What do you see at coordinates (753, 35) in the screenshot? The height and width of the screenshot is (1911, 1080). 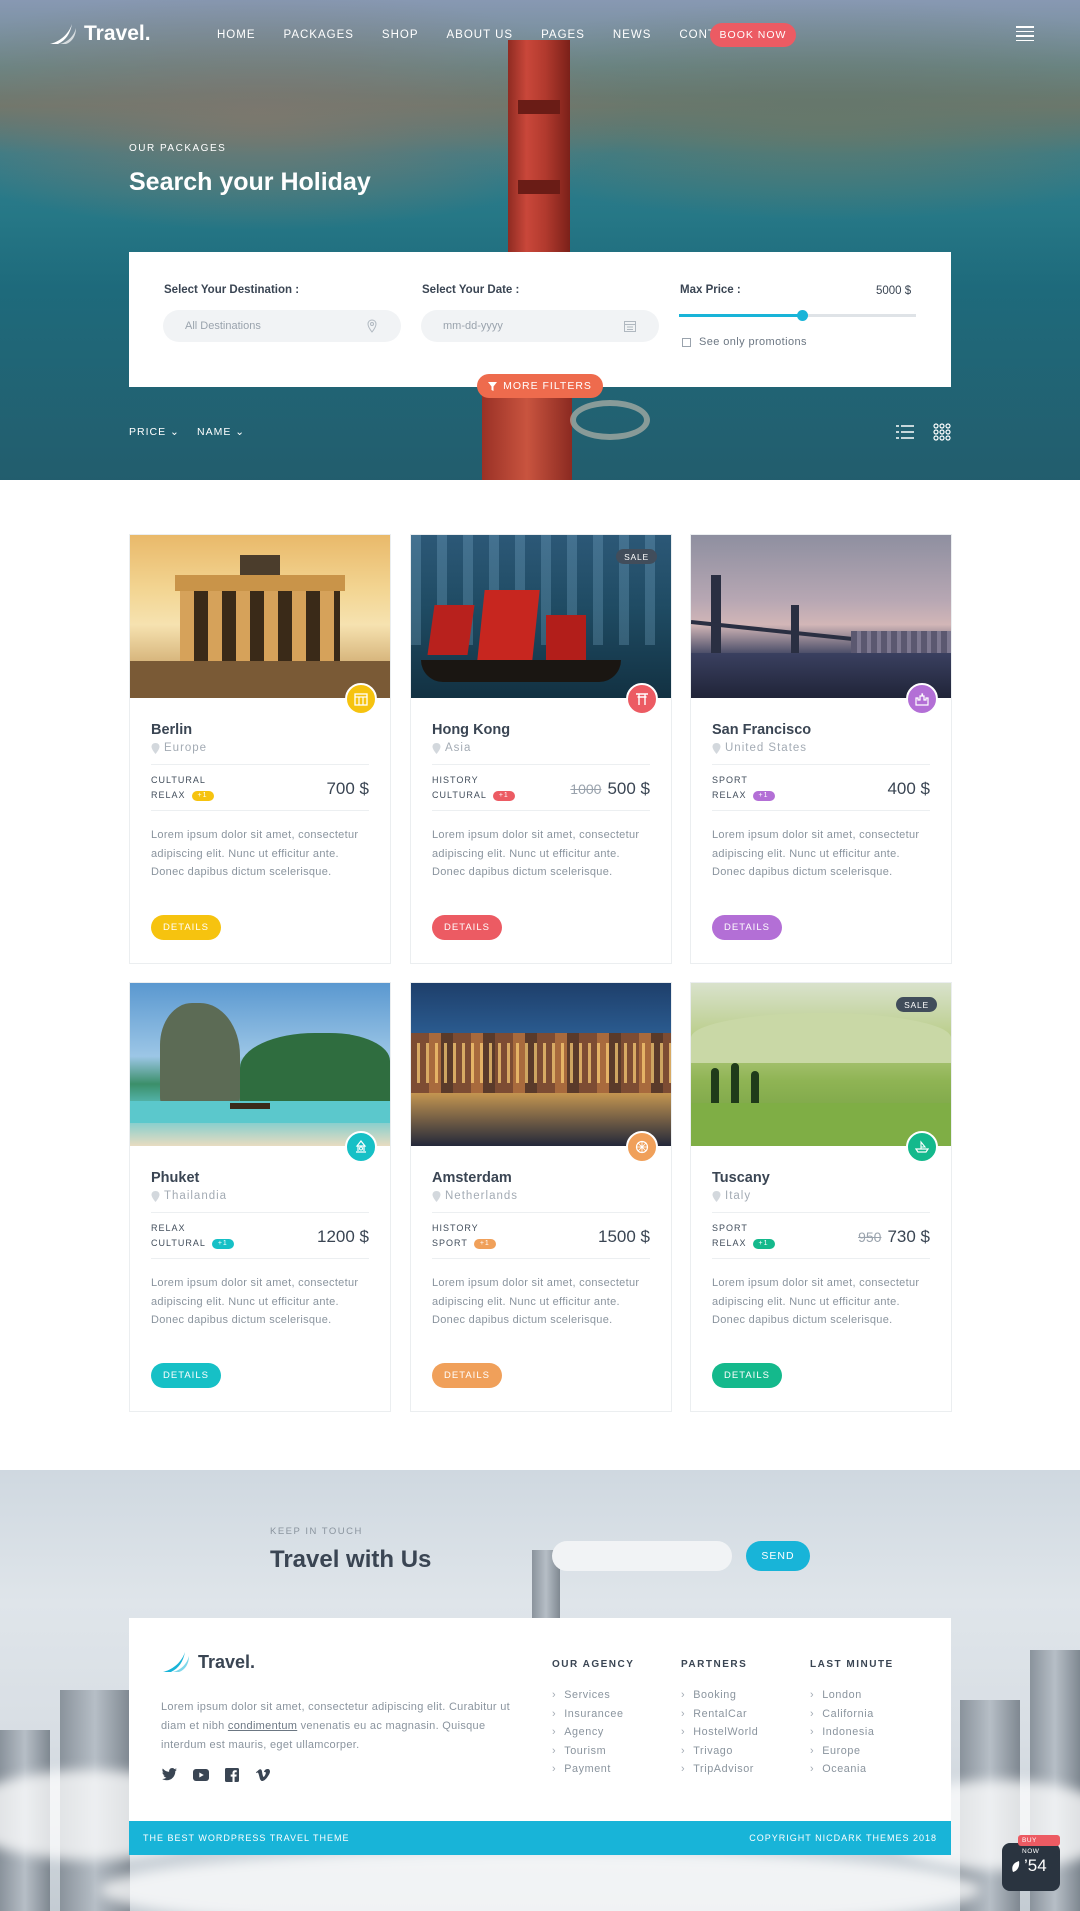 I see `book-now-button: BOOK NOW` at bounding box center [753, 35].